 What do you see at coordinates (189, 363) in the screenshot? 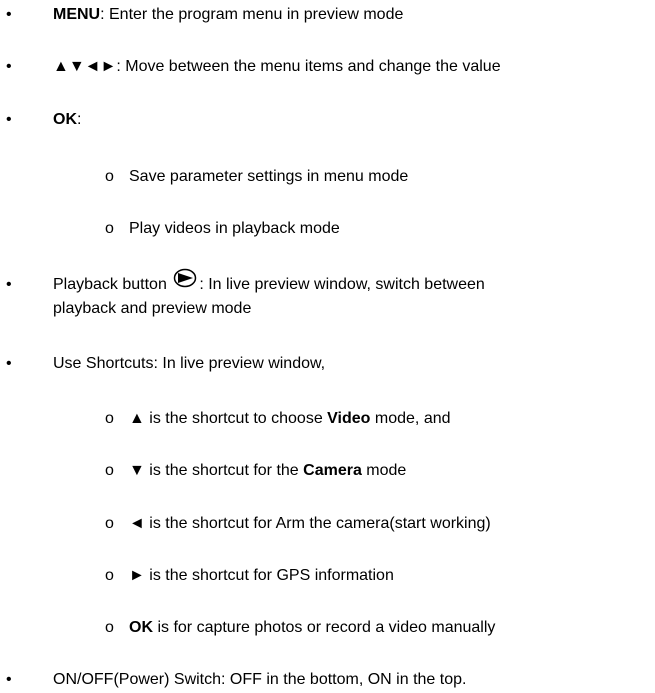
I see `item-text: Use Shortcuts: In live preview window,` at bounding box center [189, 363].